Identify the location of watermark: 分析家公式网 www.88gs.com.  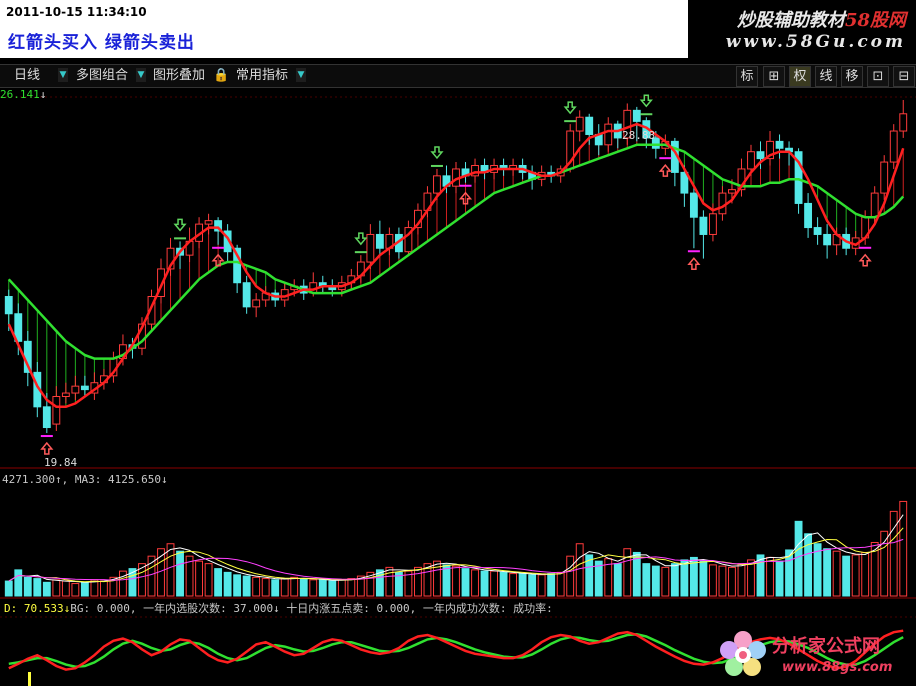
(816, 656).